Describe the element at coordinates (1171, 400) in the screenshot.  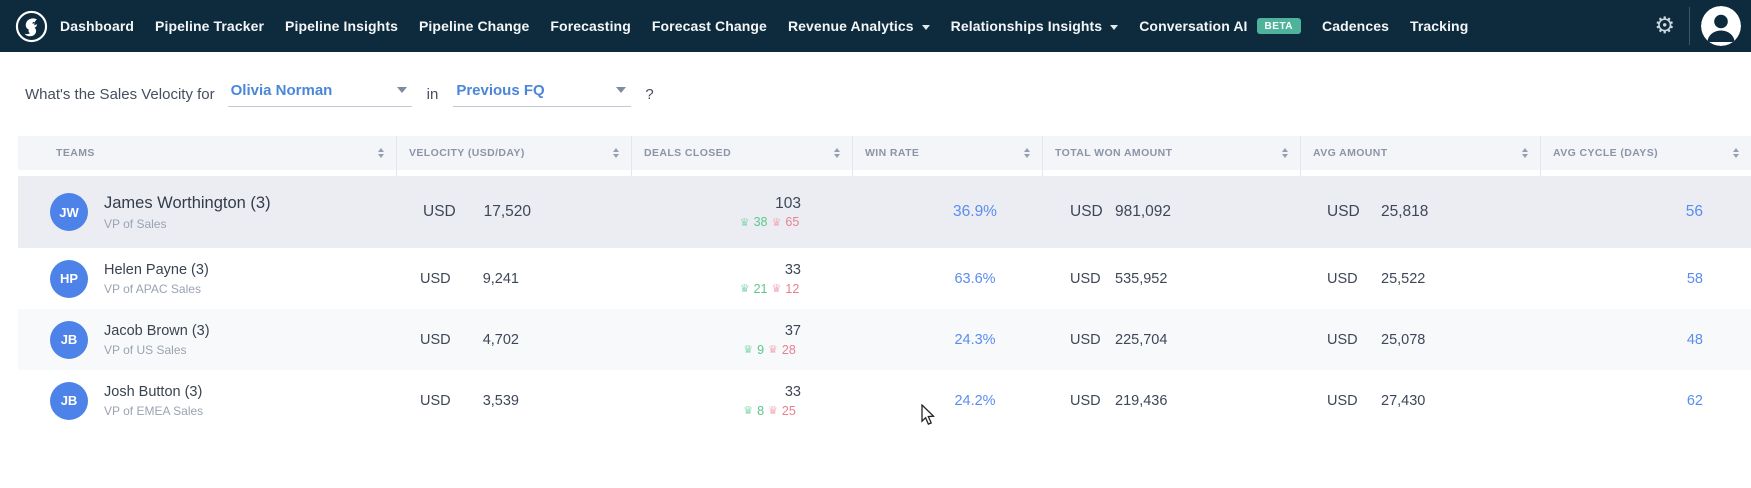
I see `total-won-cell: USD 219,436` at that location.